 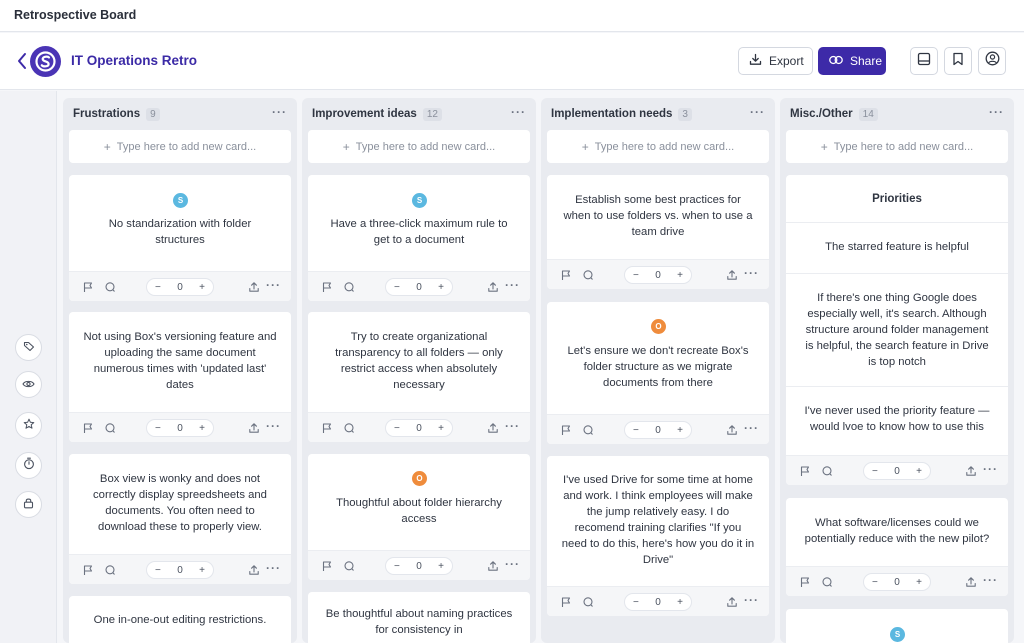 What do you see at coordinates (992, 61) in the screenshot?
I see `account-button` at bounding box center [992, 61].